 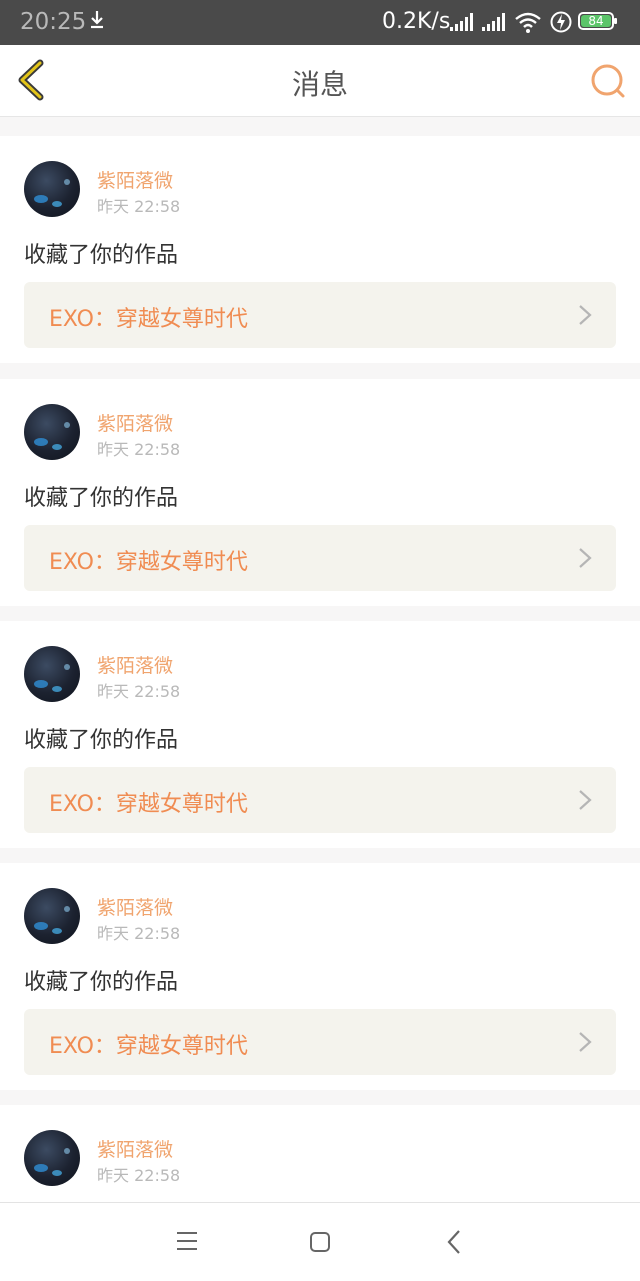 What do you see at coordinates (319, 84) in the screenshot?
I see `page-title: 消息` at bounding box center [319, 84].